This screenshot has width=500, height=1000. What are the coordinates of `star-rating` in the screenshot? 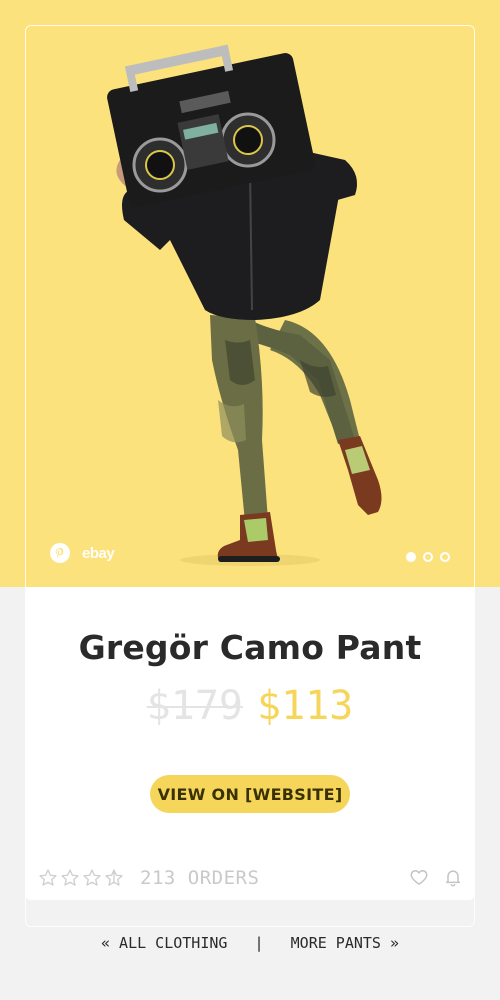 It's located at (81, 878).